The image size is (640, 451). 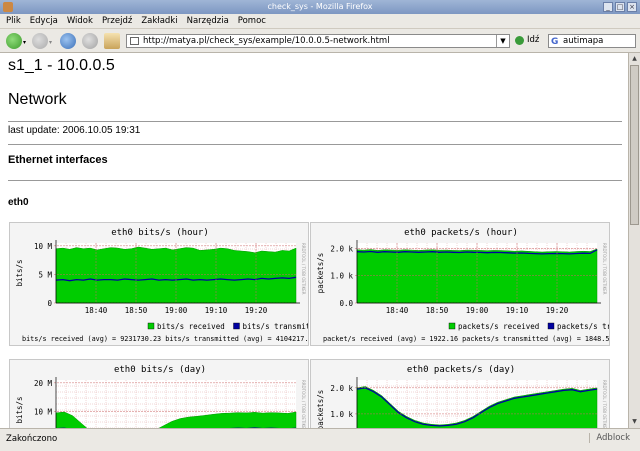 What do you see at coordinates (608, 7) in the screenshot?
I see `minimize-button: _` at bounding box center [608, 7].